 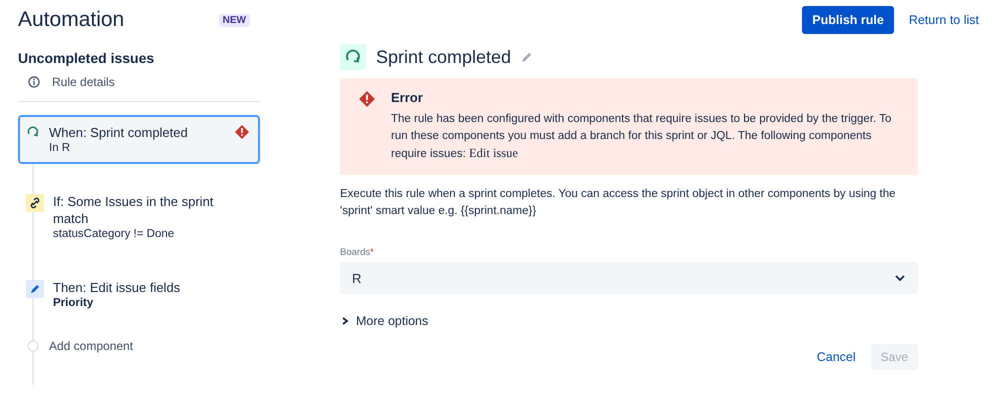 I want to click on error-message: The rule has been configured with components that require issues to be provided by the trigger. To run these components you must add a branch for this sprint or JQL. The following components require issues: Edit issue, so click(x=641, y=137).